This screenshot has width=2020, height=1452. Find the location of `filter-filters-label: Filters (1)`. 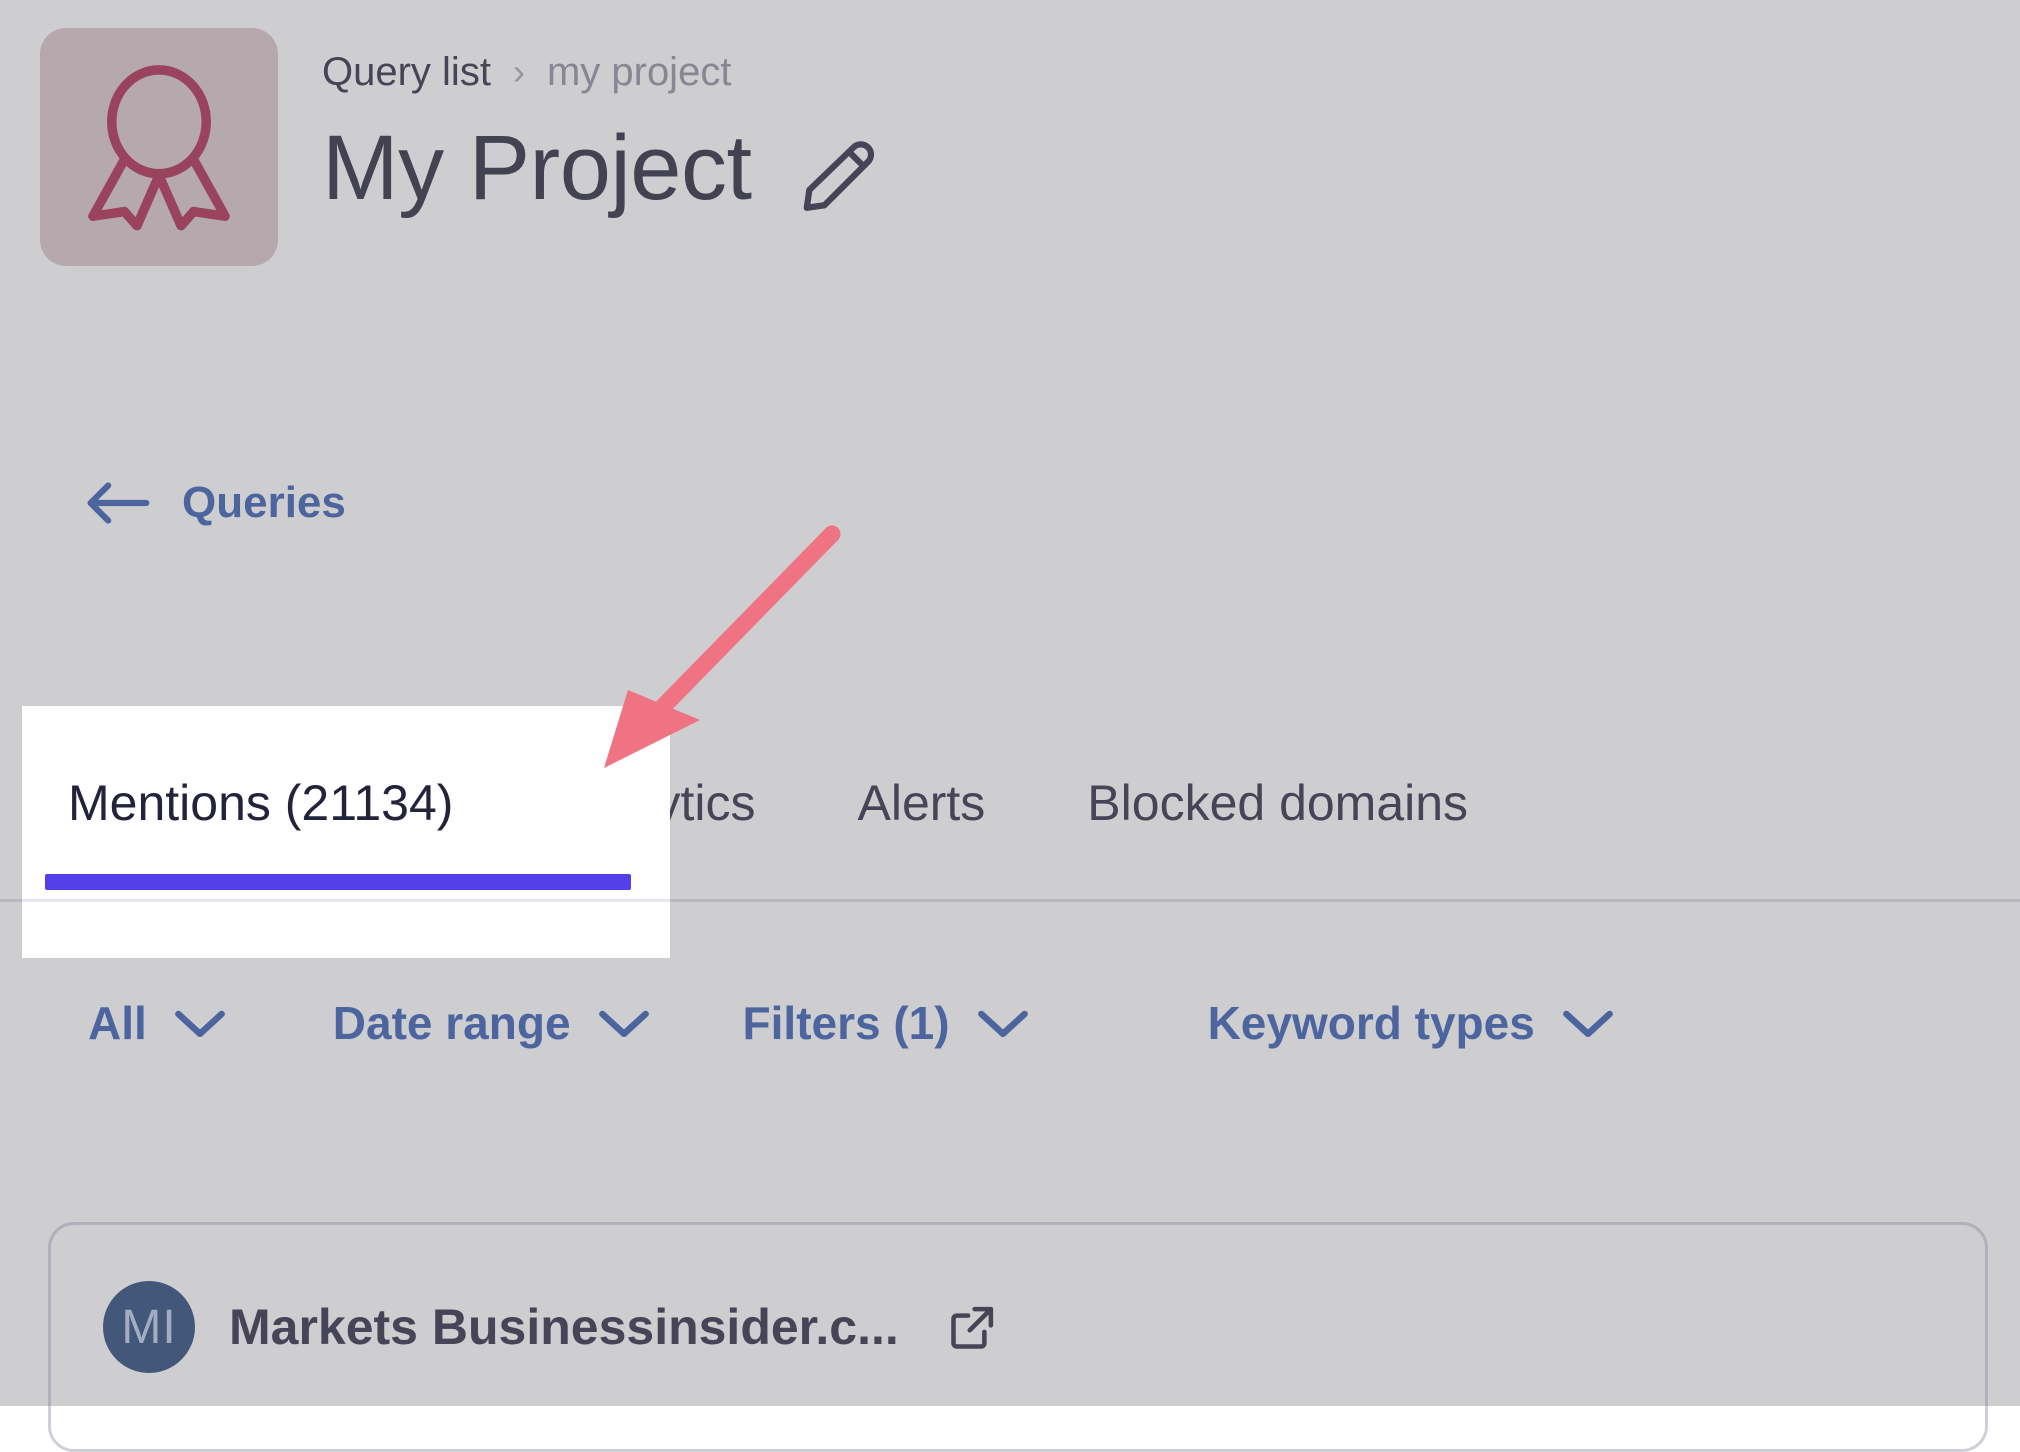

filter-filters-label: Filters (1) is located at coordinates (846, 1023).